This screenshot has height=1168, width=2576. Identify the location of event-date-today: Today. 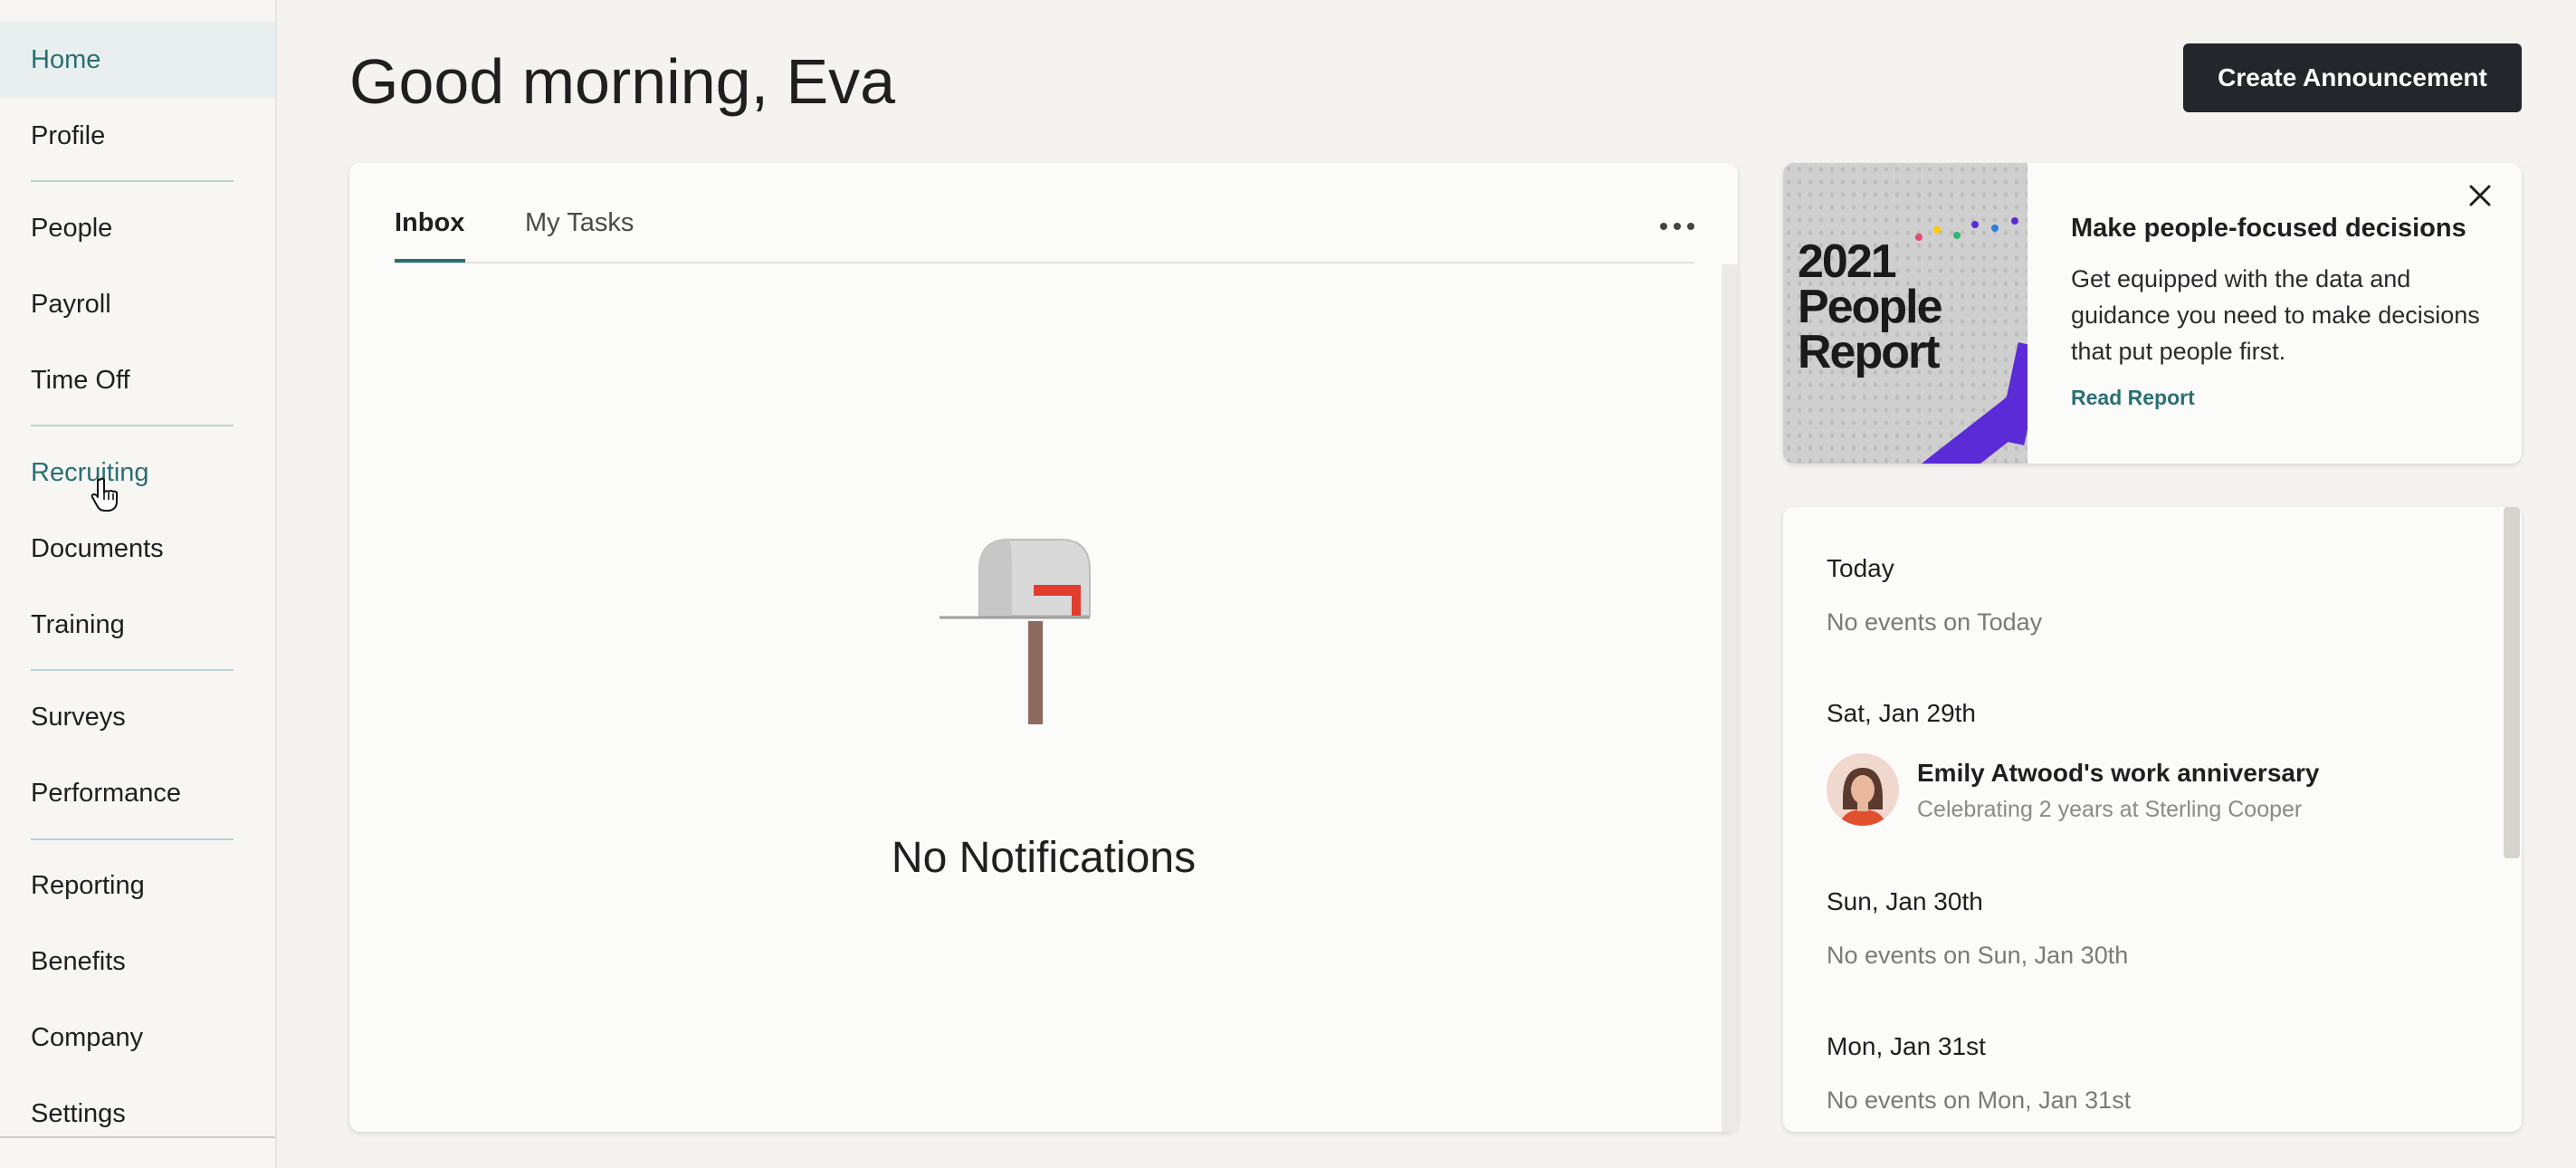
(1861, 568).